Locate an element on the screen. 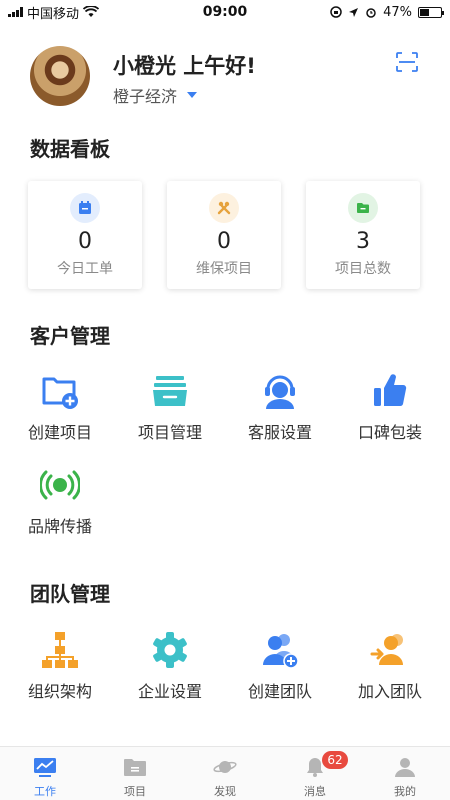 Image resolution: width=450 pixels, height=800 pixels. inbox-tray-icon is located at coordinates (170, 391).